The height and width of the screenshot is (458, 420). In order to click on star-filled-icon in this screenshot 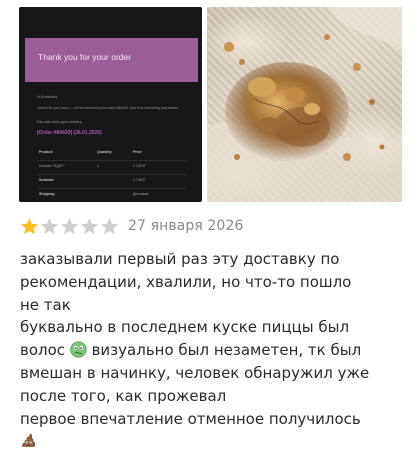, I will do `click(29, 225)`.